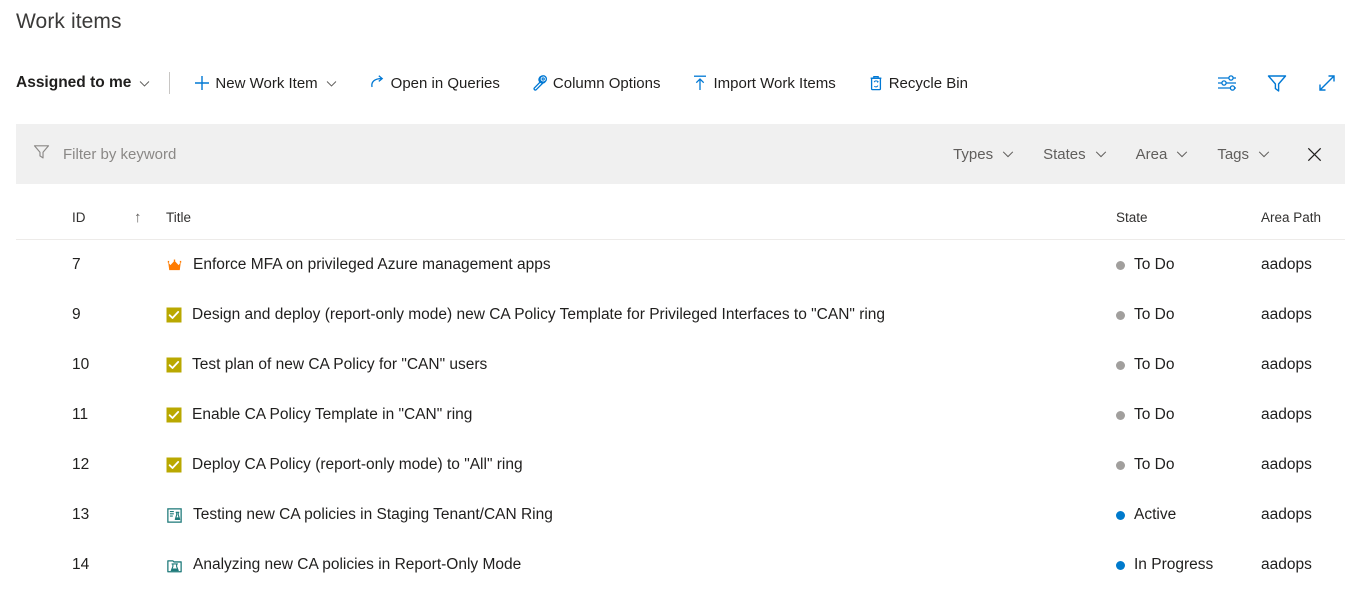 This screenshot has height=597, width=1361. Describe the element at coordinates (81, 464) in the screenshot. I see `cell-id: 12` at that location.